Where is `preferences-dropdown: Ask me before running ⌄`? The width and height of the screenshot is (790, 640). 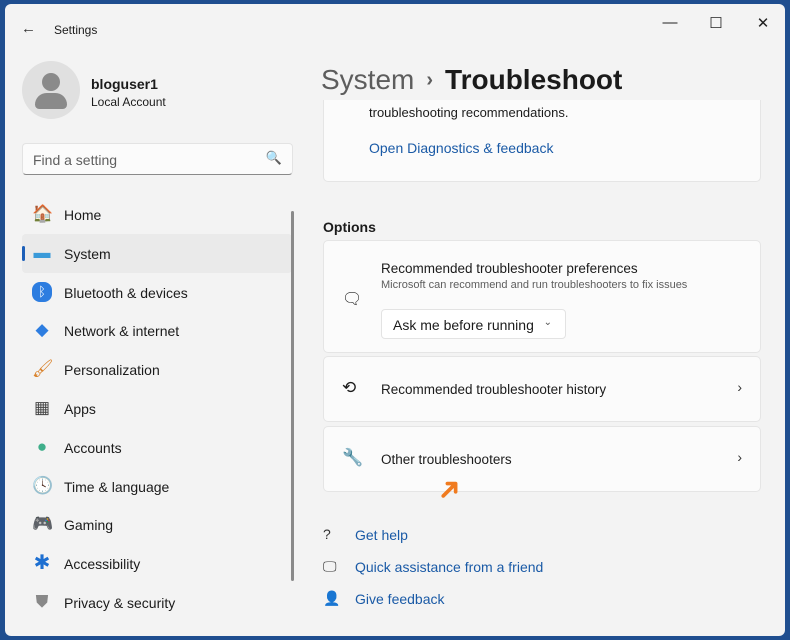
preferences-dropdown: Ask me before running ⌄ is located at coordinates (473, 324).